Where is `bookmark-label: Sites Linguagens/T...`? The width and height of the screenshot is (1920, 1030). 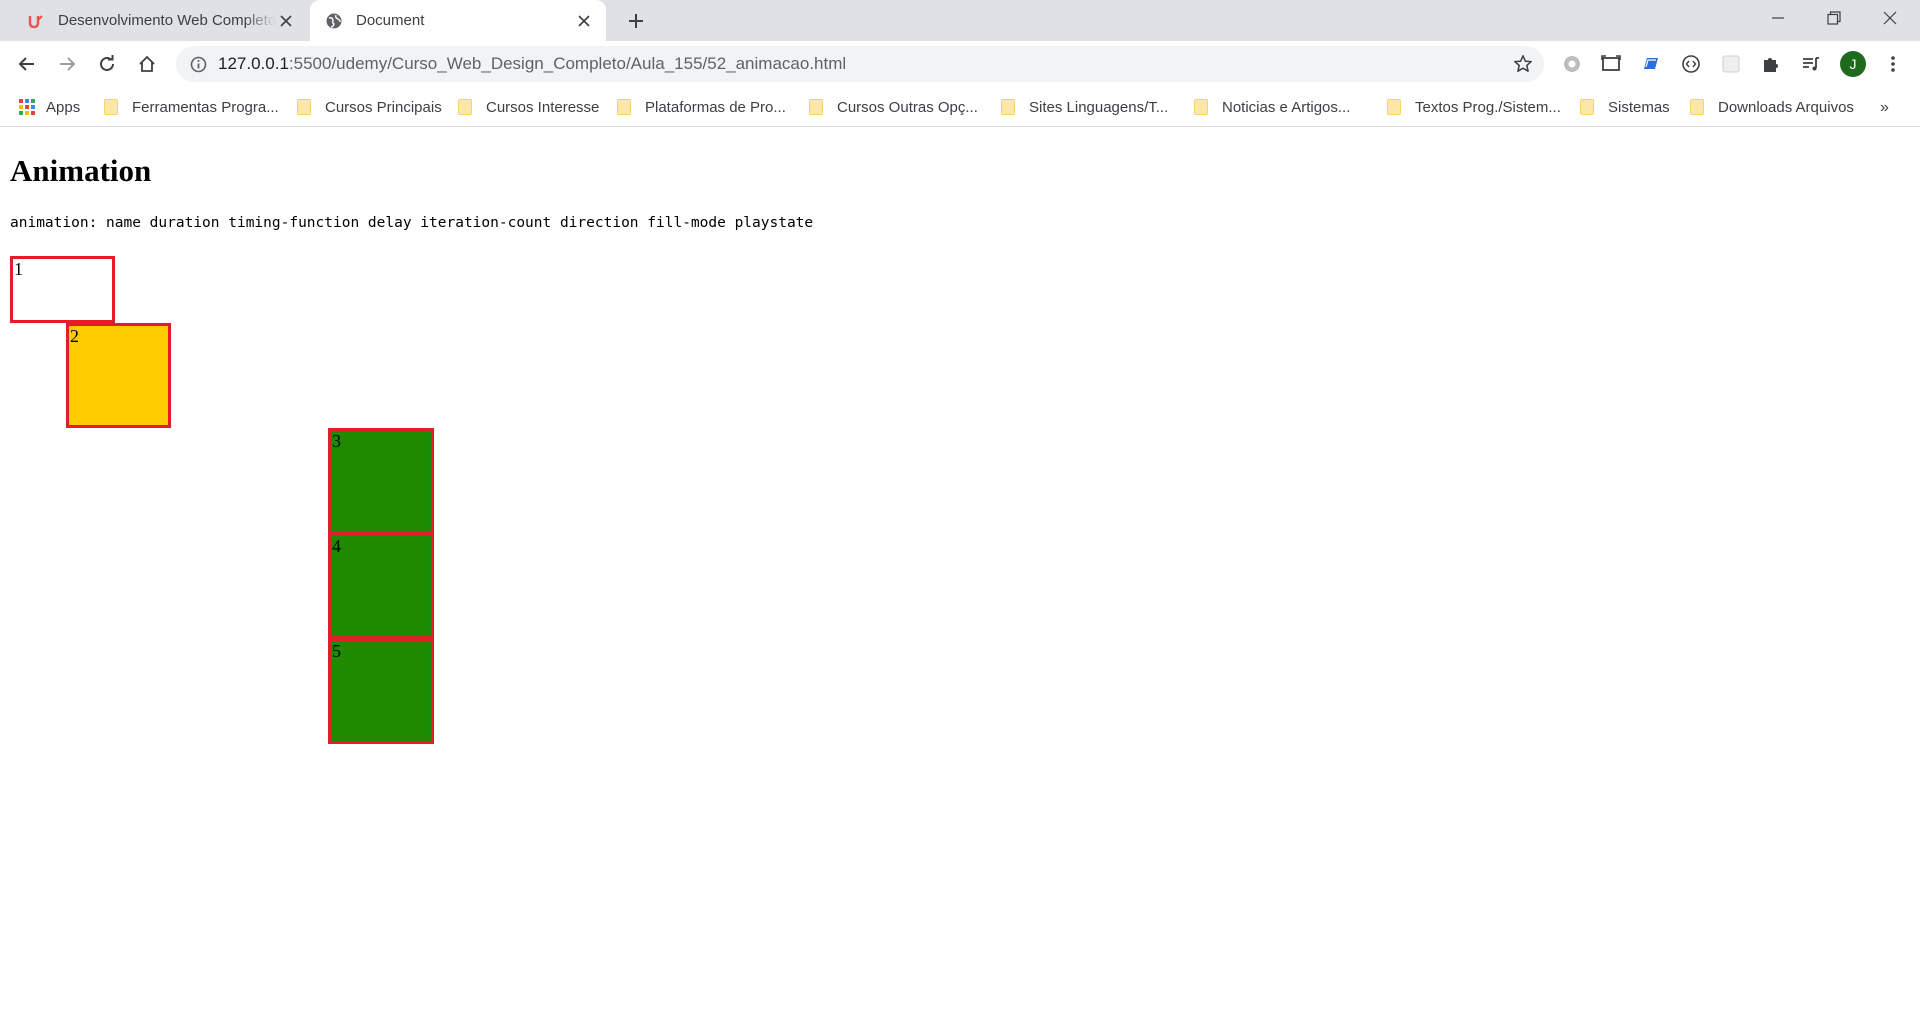
bookmark-label: Sites Linguagens/T... is located at coordinates (1099, 107).